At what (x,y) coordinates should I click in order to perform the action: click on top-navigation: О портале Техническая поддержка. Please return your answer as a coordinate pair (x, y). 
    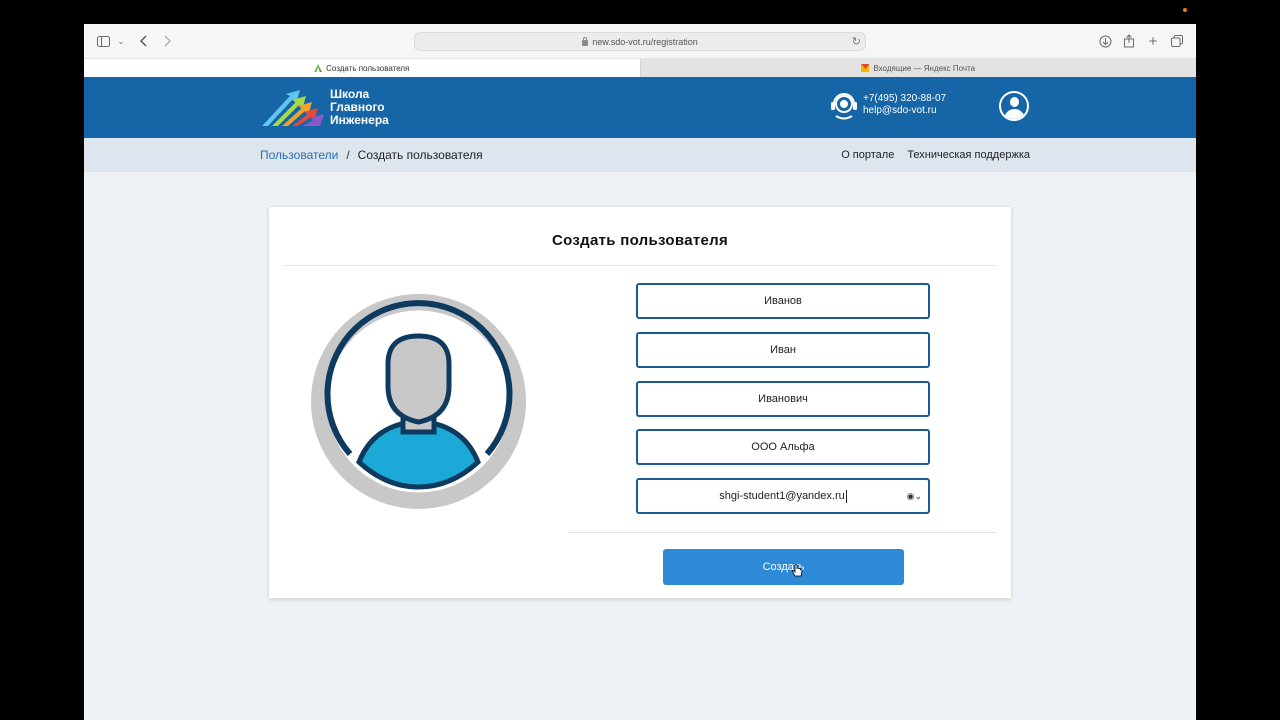
    Looking at the image, I should click on (929, 155).